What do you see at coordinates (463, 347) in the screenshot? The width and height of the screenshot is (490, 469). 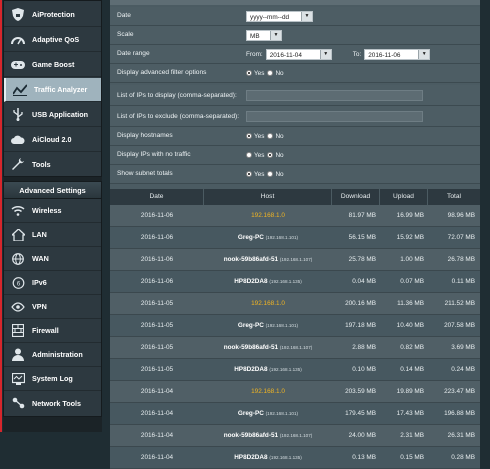 I see `cell-total: 3.69 MB` at bounding box center [463, 347].